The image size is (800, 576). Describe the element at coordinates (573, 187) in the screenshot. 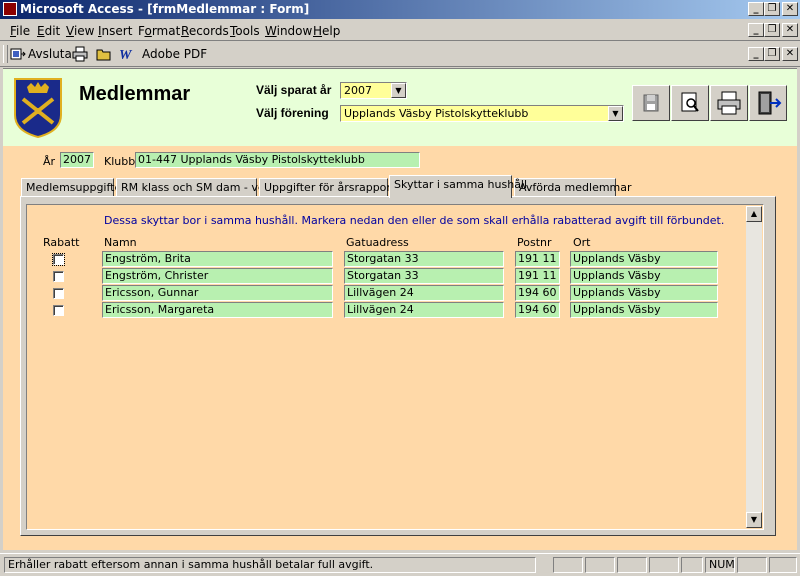

I see `tab-avforda-medlemmar: Avförda medlemmar` at that location.